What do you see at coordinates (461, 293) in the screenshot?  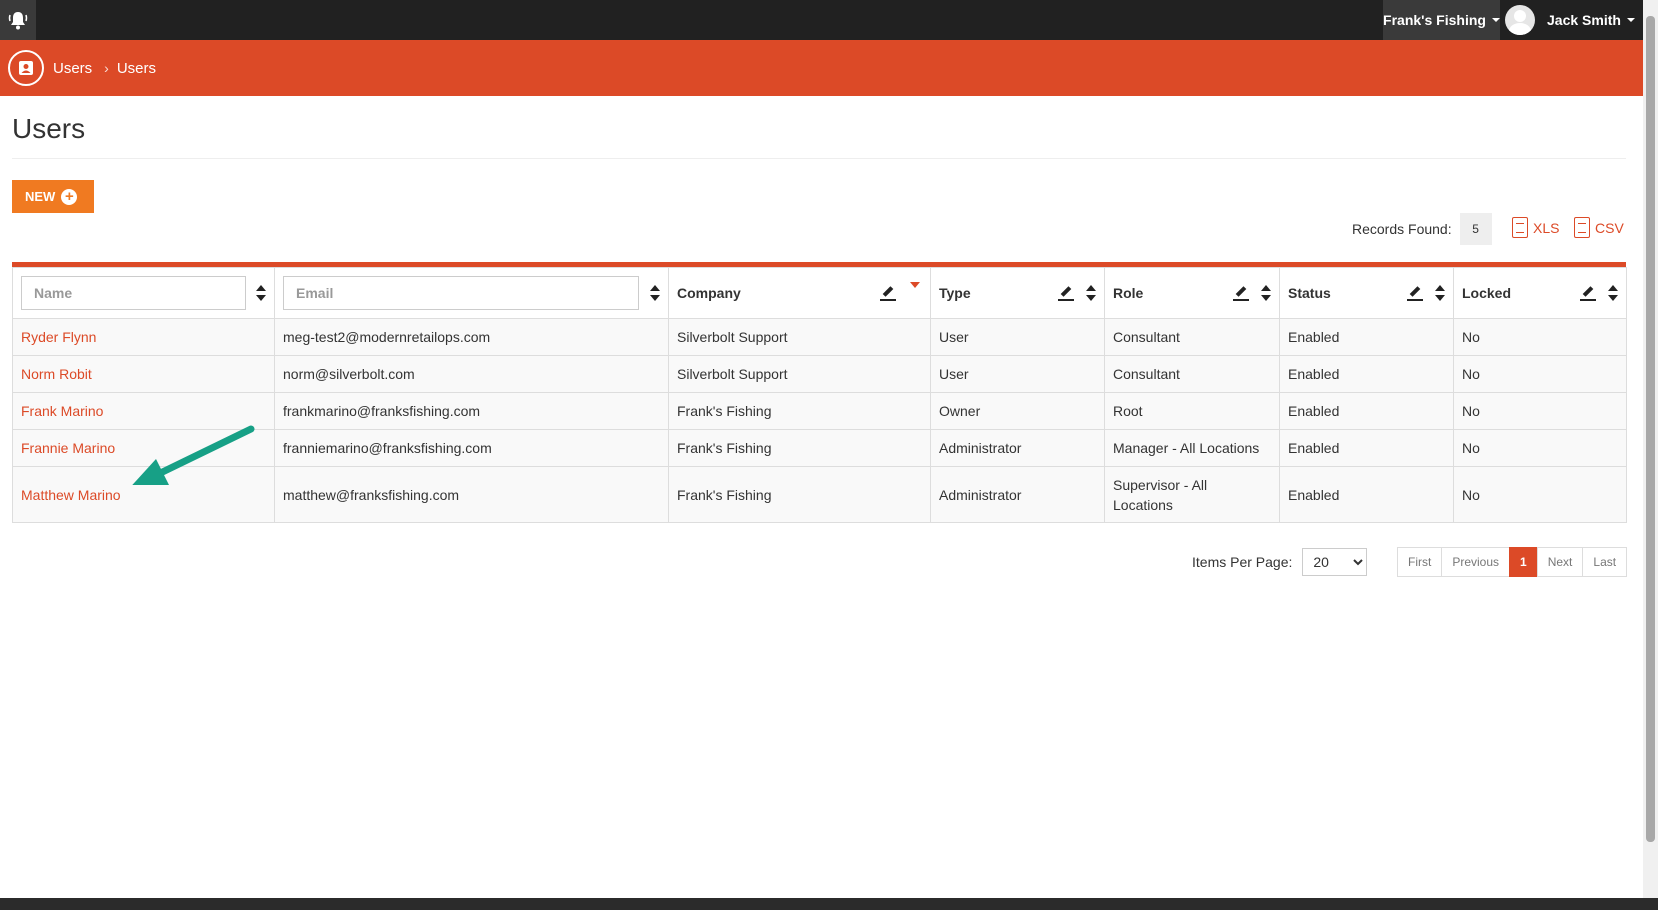 I see `email-filter-input` at bounding box center [461, 293].